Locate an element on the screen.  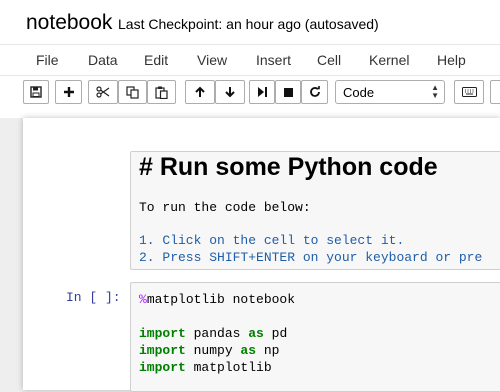
stop-icon is located at coordinates (288, 92).